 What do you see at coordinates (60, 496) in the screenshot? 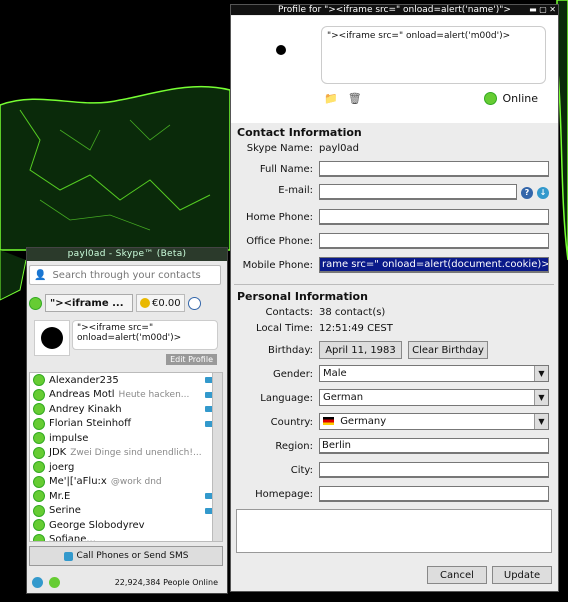
I see `contact-name: Mr.E` at bounding box center [60, 496].